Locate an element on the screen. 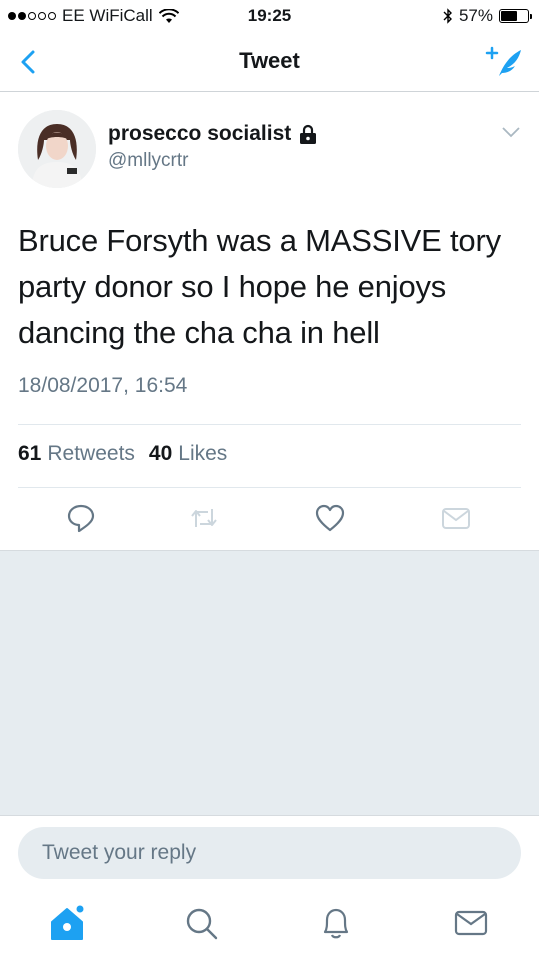  avatar is located at coordinates (57, 149).